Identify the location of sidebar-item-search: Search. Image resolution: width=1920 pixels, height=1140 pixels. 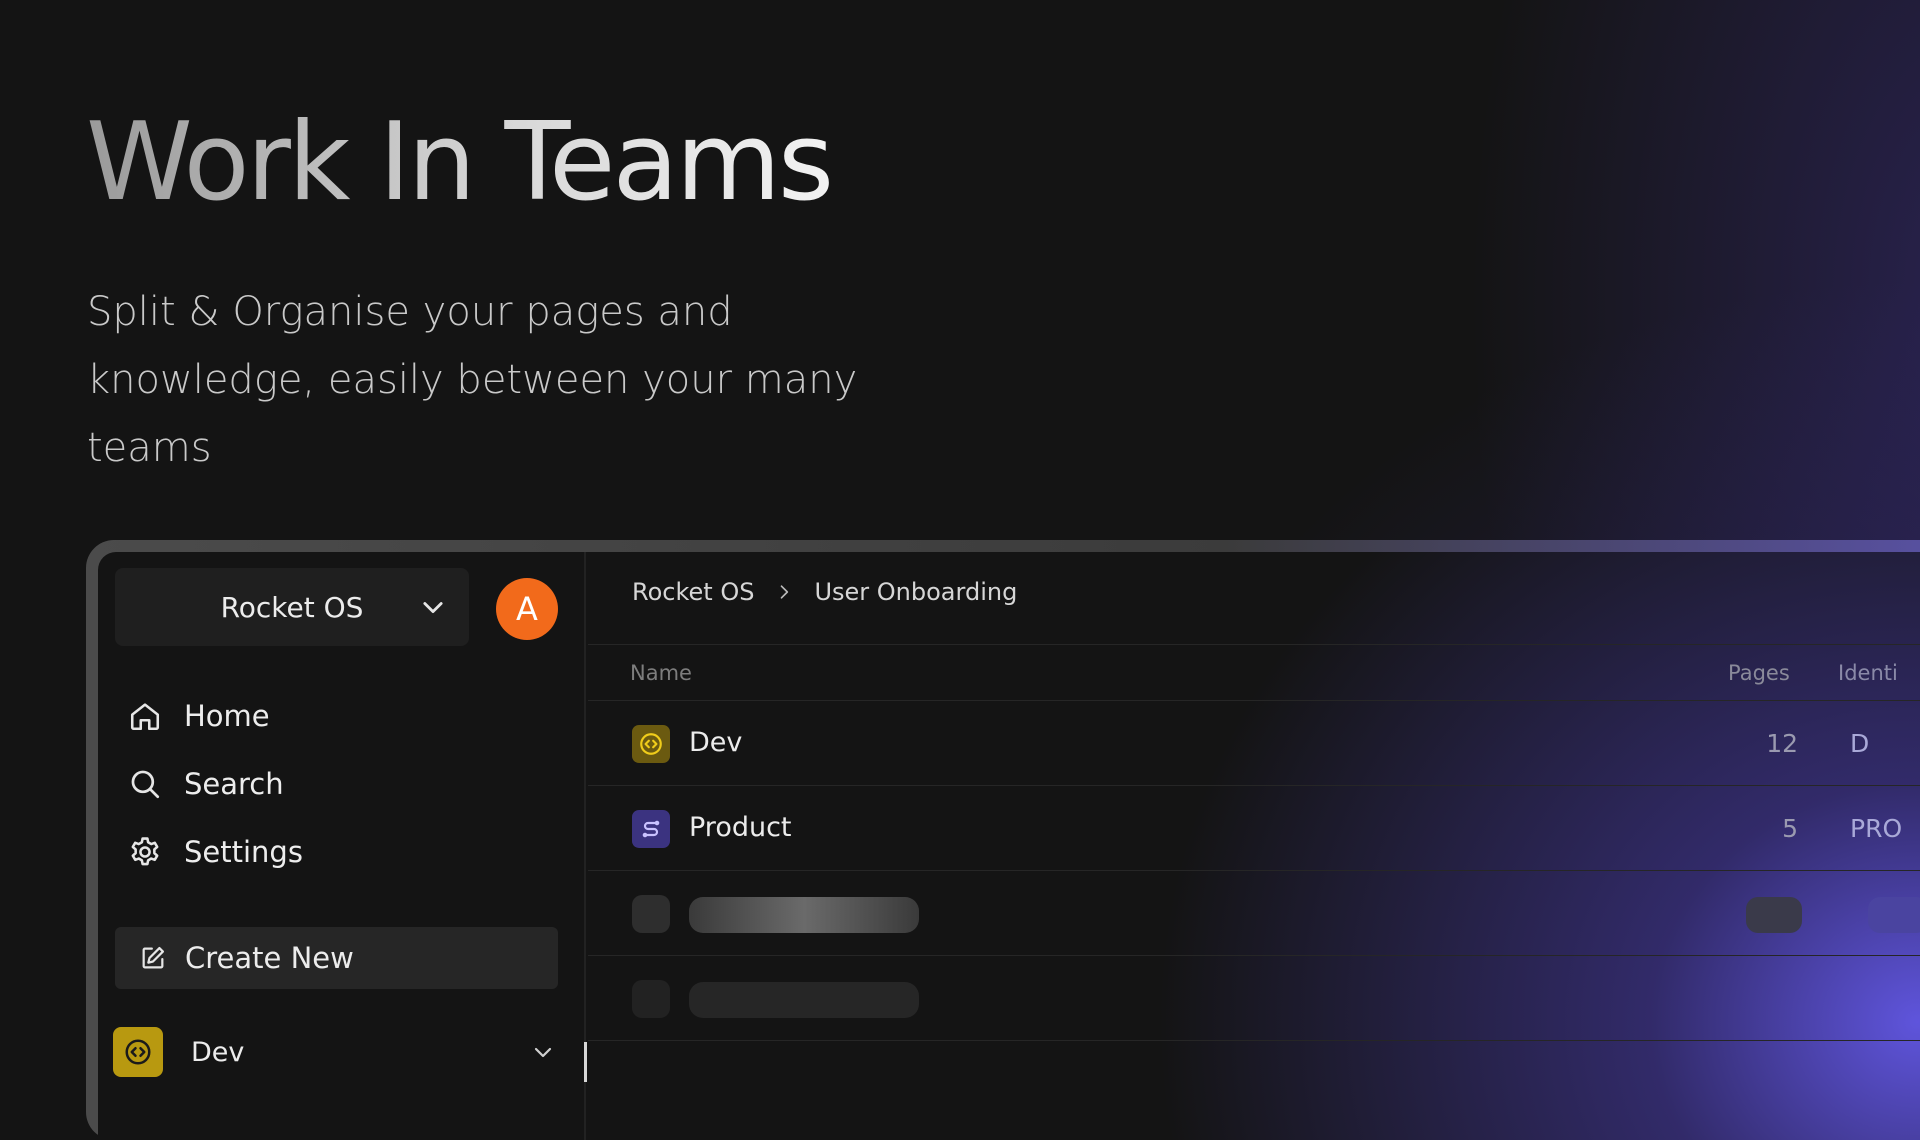
(215, 784).